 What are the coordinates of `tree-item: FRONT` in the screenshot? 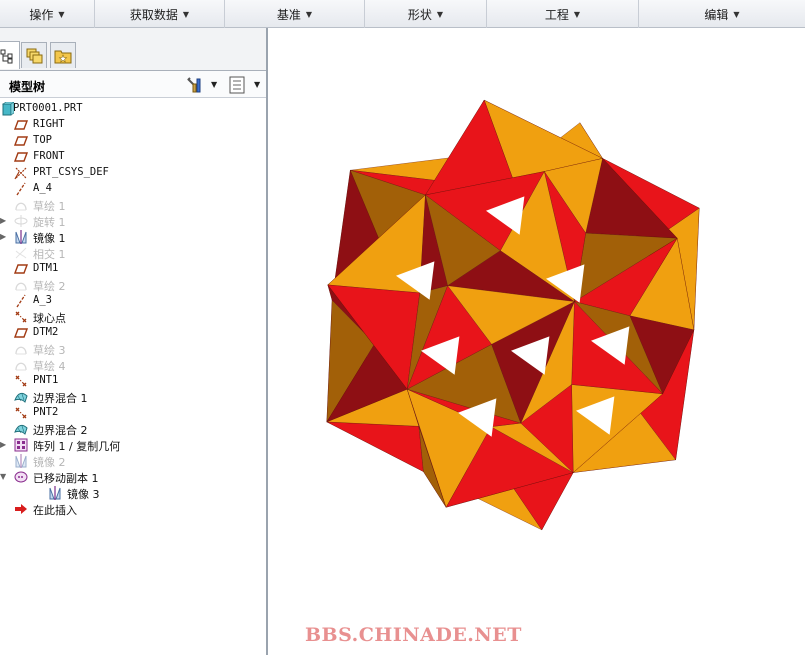 It's located at (130, 157).